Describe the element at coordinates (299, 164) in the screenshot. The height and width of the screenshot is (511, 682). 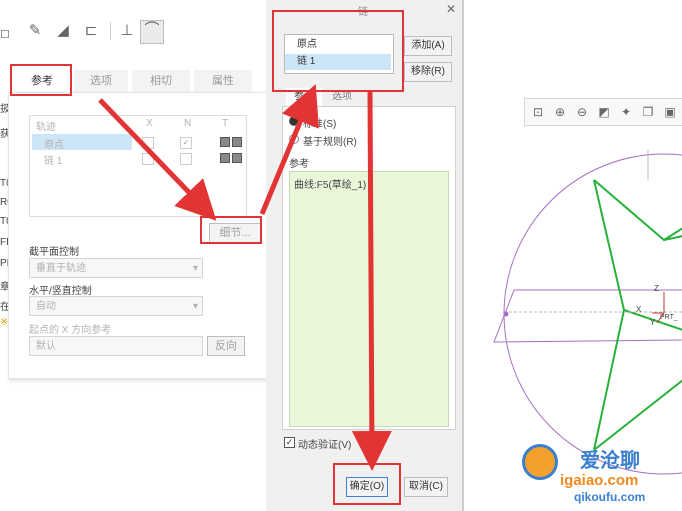
I see `ref-label: 参考` at that location.